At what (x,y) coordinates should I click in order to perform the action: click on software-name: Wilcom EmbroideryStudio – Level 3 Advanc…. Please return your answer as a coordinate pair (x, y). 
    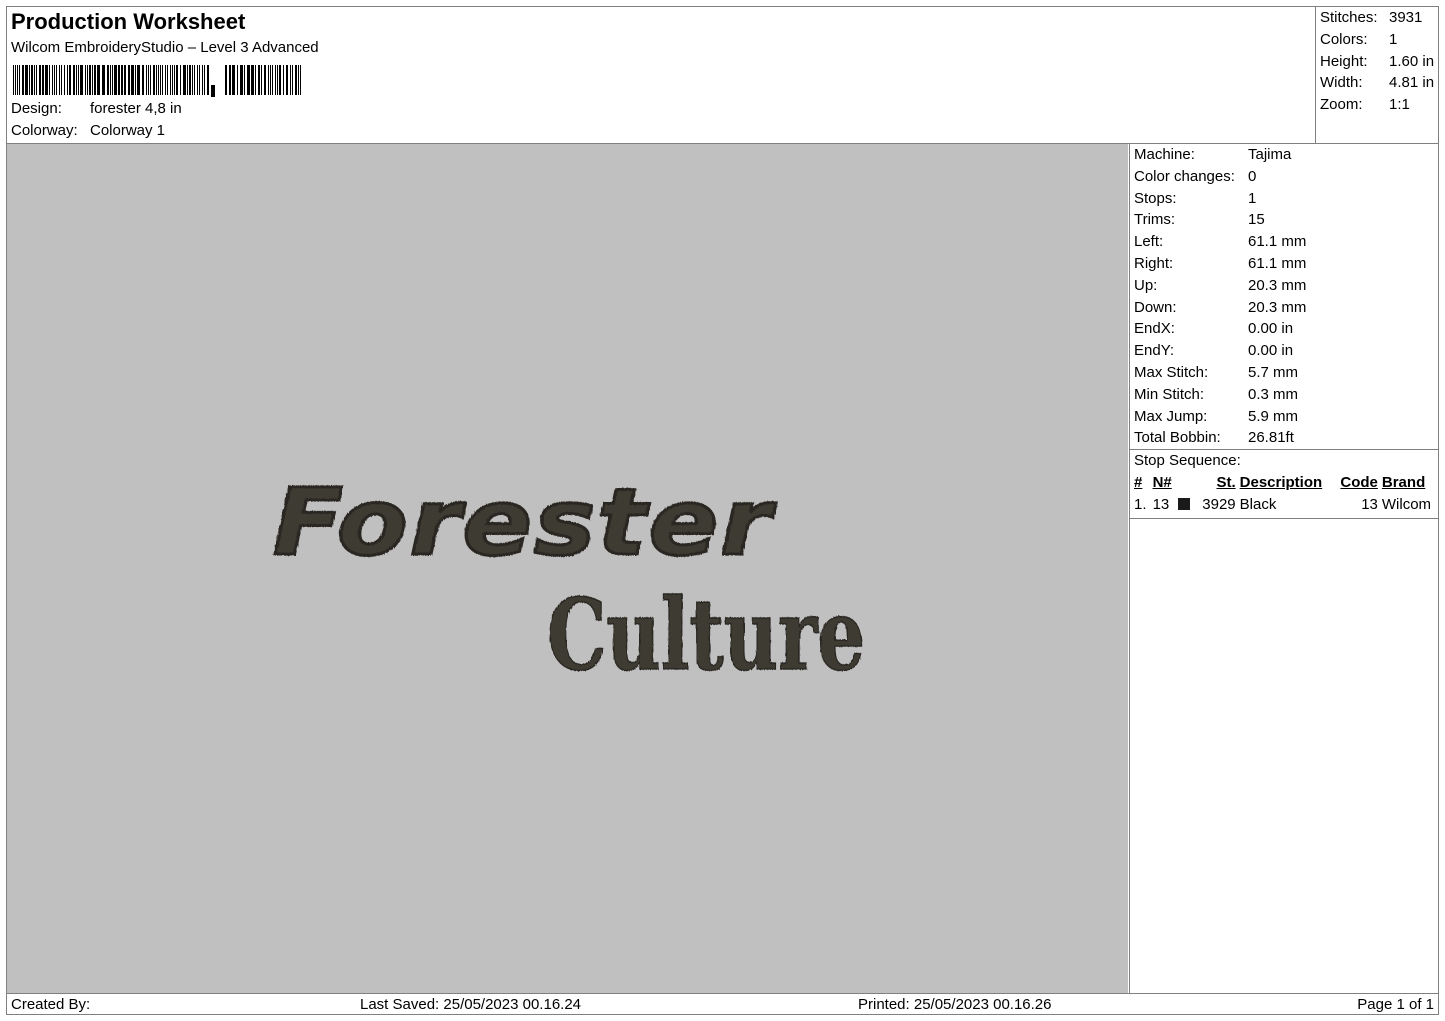
    Looking at the image, I should click on (165, 47).